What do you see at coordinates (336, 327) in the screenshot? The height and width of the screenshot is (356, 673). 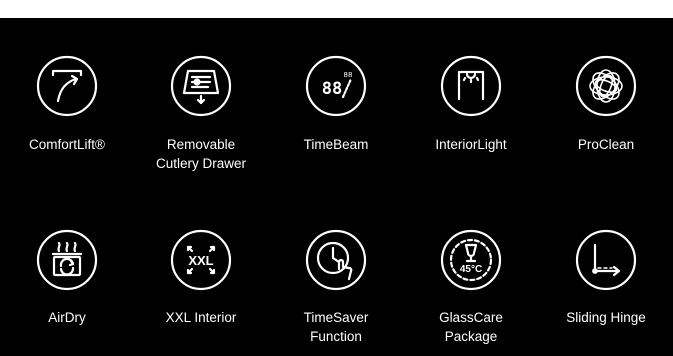 I see `feature-label: TimeSaver Function` at bounding box center [336, 327].